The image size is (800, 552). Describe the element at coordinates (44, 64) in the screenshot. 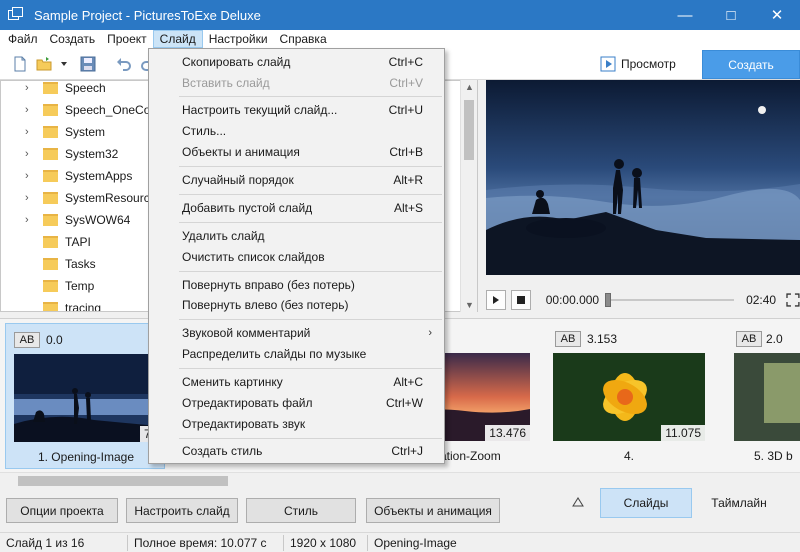

I see `open-folder-icon` at that location.